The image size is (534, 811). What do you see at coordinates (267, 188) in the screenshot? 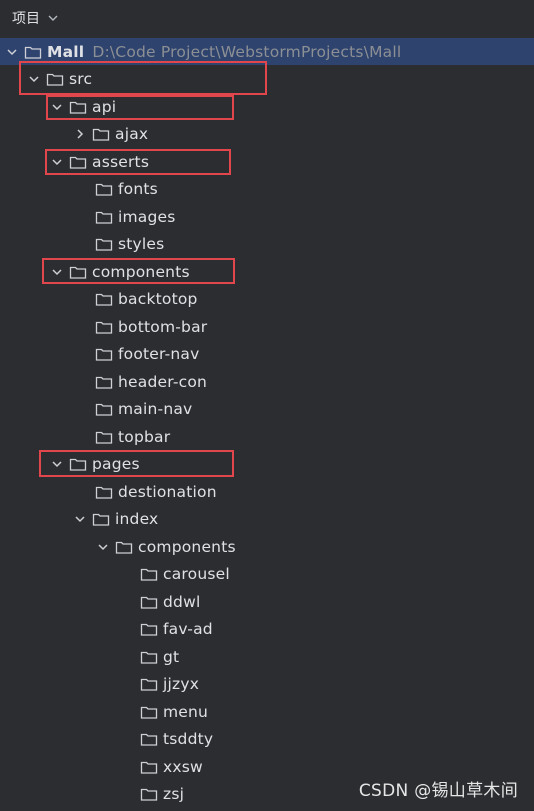
I see `tree-node-fonts: fonts` at bounding box center [267, 188].